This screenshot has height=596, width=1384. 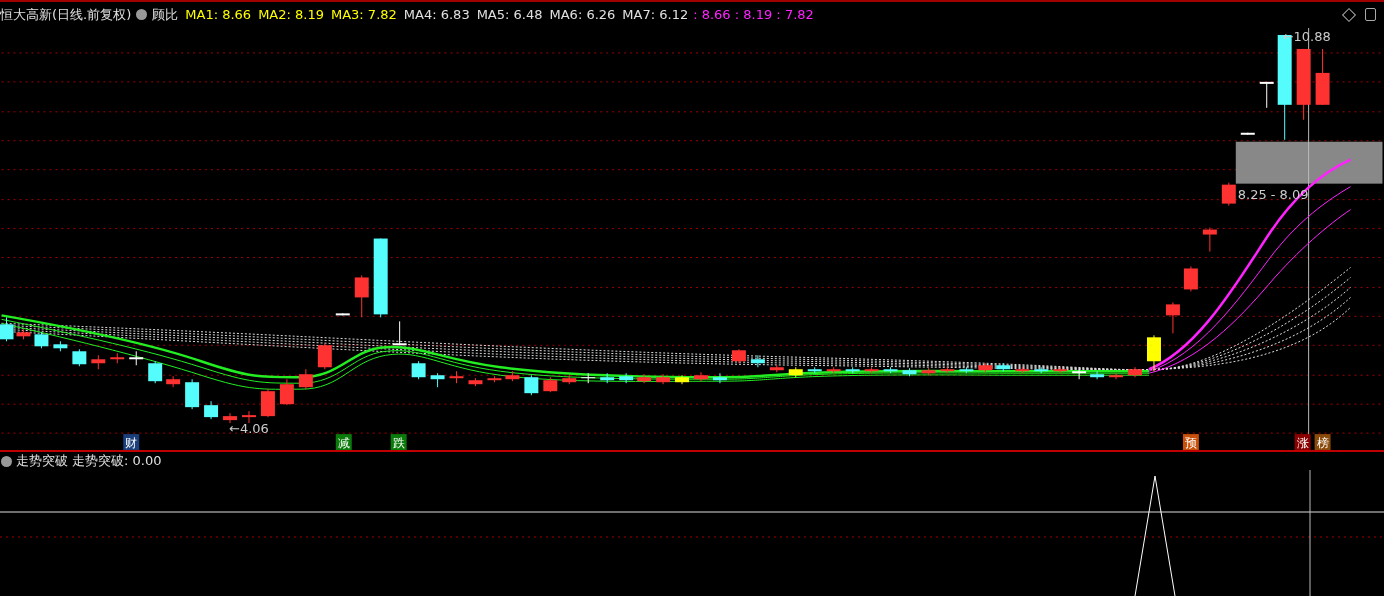 I want to click on event-tag: 榜, so click(x=1322, y=442).